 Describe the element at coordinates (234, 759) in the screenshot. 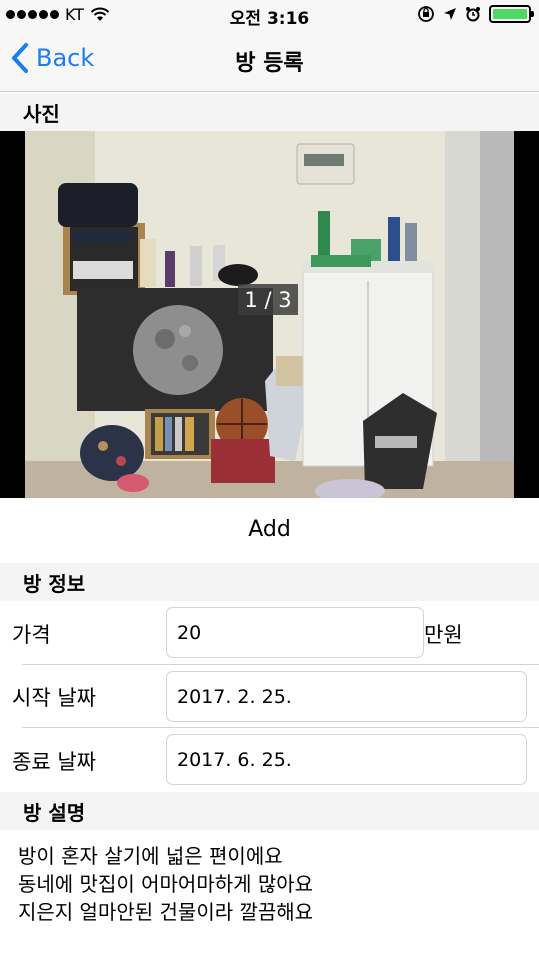

I see `end-date-value: 2017. 6. 25.` at that location.